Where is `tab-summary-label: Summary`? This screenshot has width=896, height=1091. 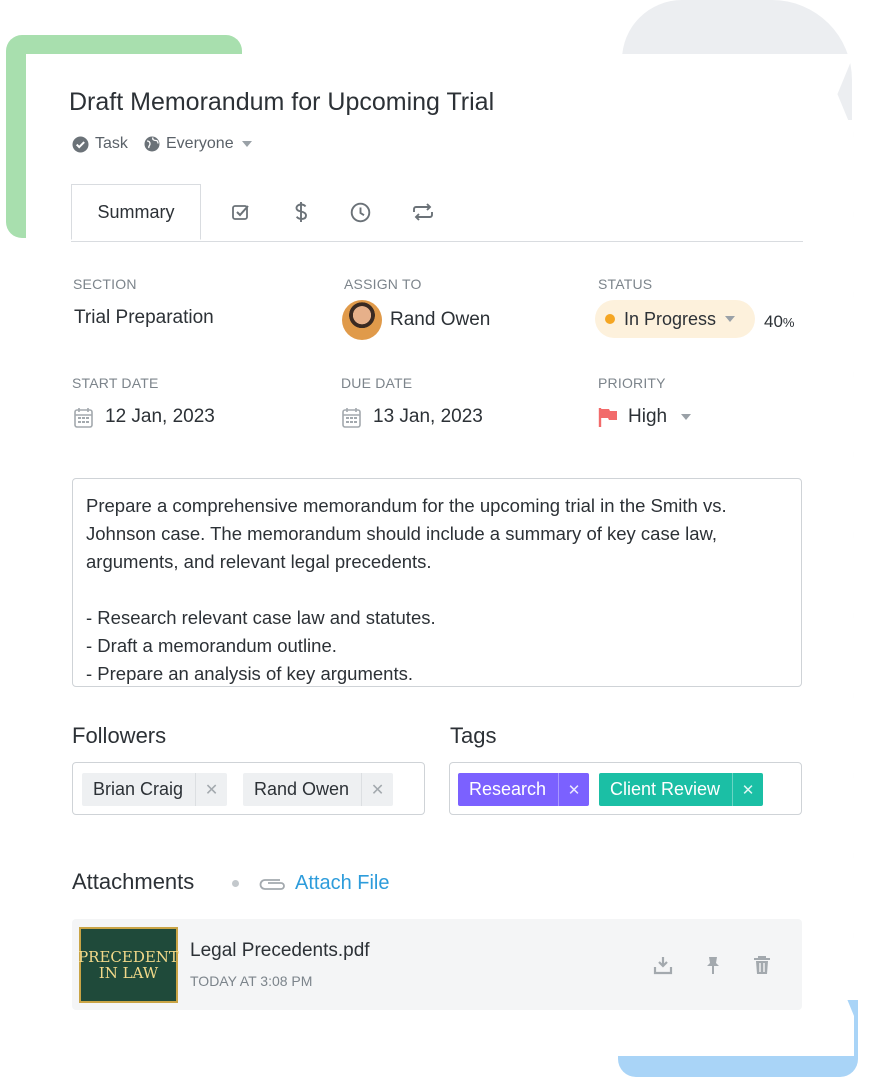
tab-summary-label: Summary is located at coordinates (136, 211).